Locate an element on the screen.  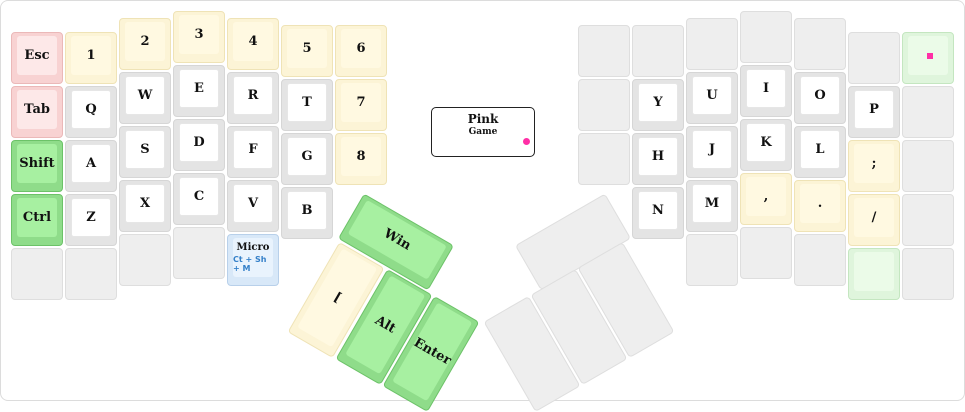
key-label: 1 is located at coordinates (91, 55).